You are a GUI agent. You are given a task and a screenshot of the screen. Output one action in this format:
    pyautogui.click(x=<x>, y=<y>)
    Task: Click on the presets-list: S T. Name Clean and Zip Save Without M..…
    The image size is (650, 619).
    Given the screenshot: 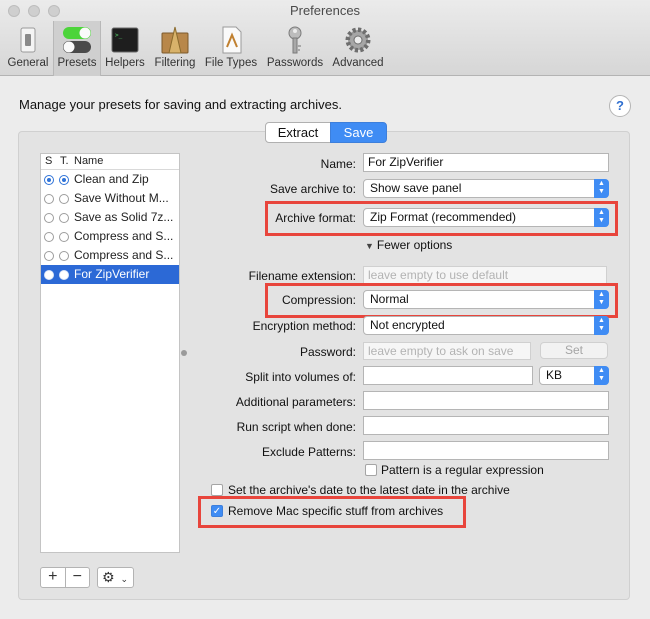 What is the action you would take?
    pyautogui.click(x=110, y=353)
    